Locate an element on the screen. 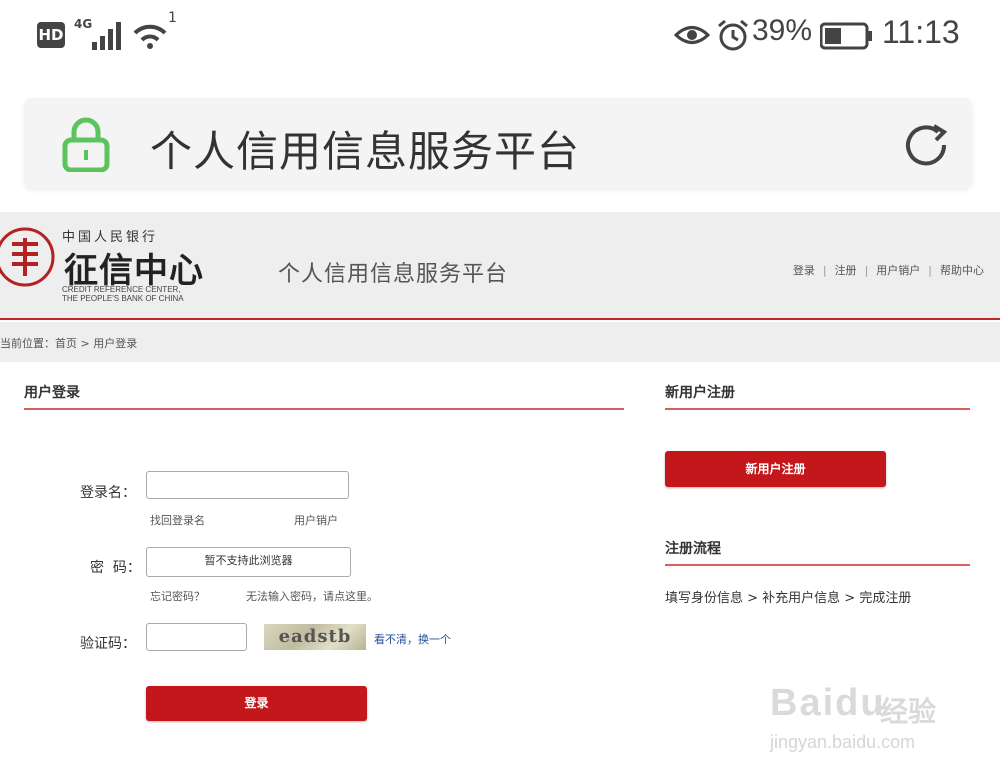 This screenshot has height=774, width=1000. top-nav-links: 登录 | 注册 | 用户销户 | 帮助中心 is located at coordinates (888, 270).